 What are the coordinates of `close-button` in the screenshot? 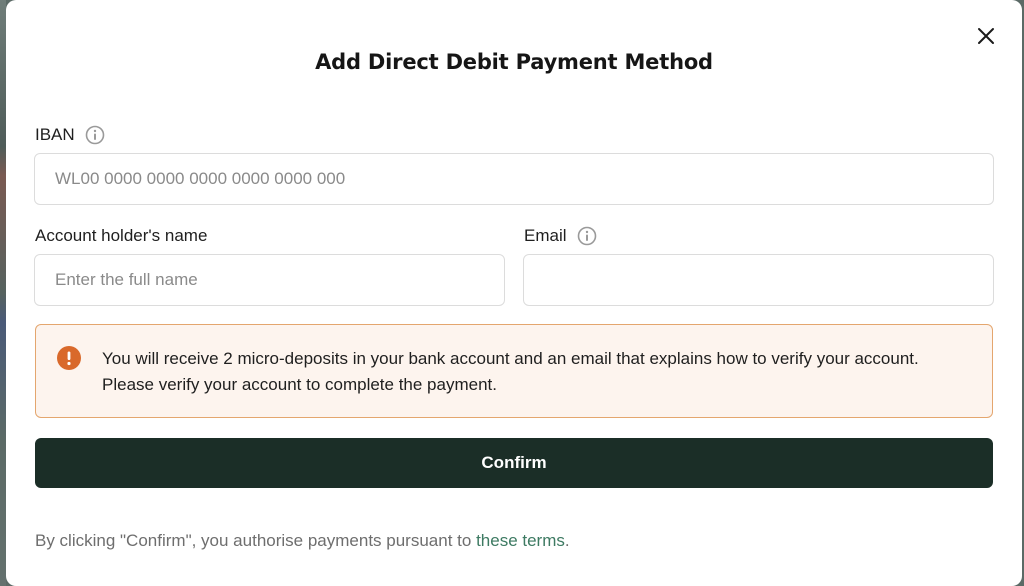 It's located at (986, 36).